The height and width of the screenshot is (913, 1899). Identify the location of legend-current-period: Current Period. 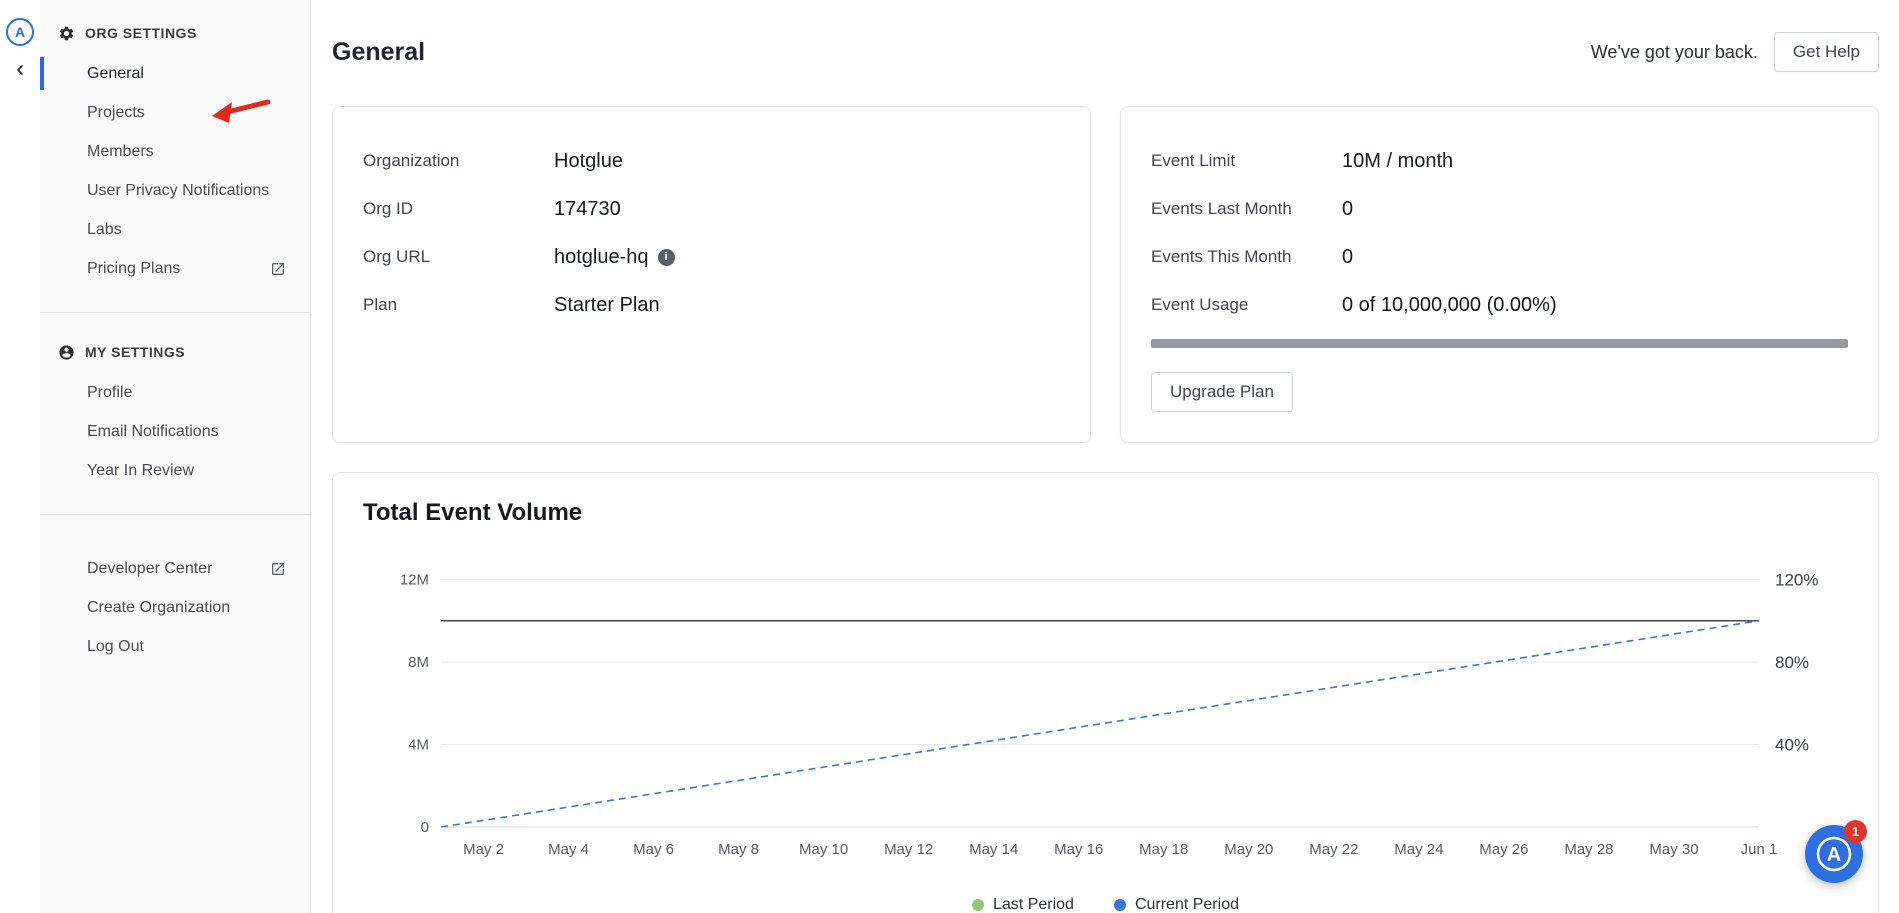
(1176, 904).